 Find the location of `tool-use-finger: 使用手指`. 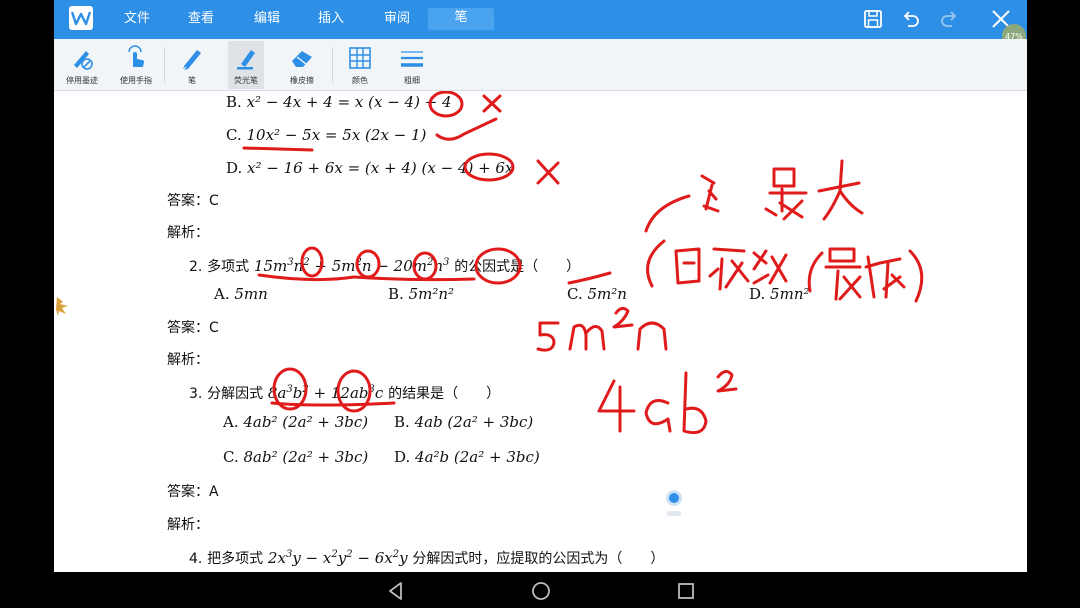

tool-use-finger: 使用手指 is located at coordinates (136, 65).